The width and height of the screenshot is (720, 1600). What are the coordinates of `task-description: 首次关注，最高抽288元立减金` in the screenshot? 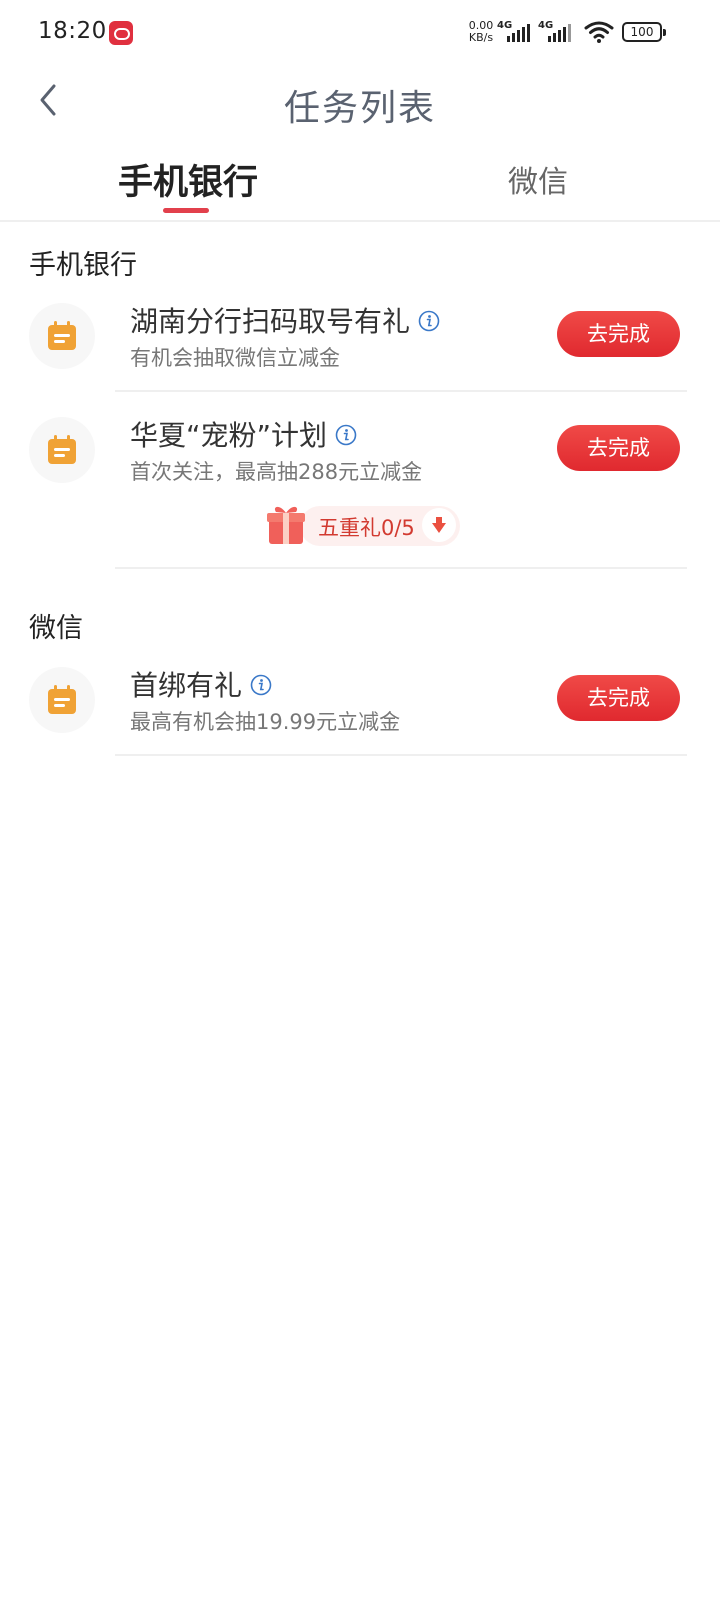 It's located at (276, 472).